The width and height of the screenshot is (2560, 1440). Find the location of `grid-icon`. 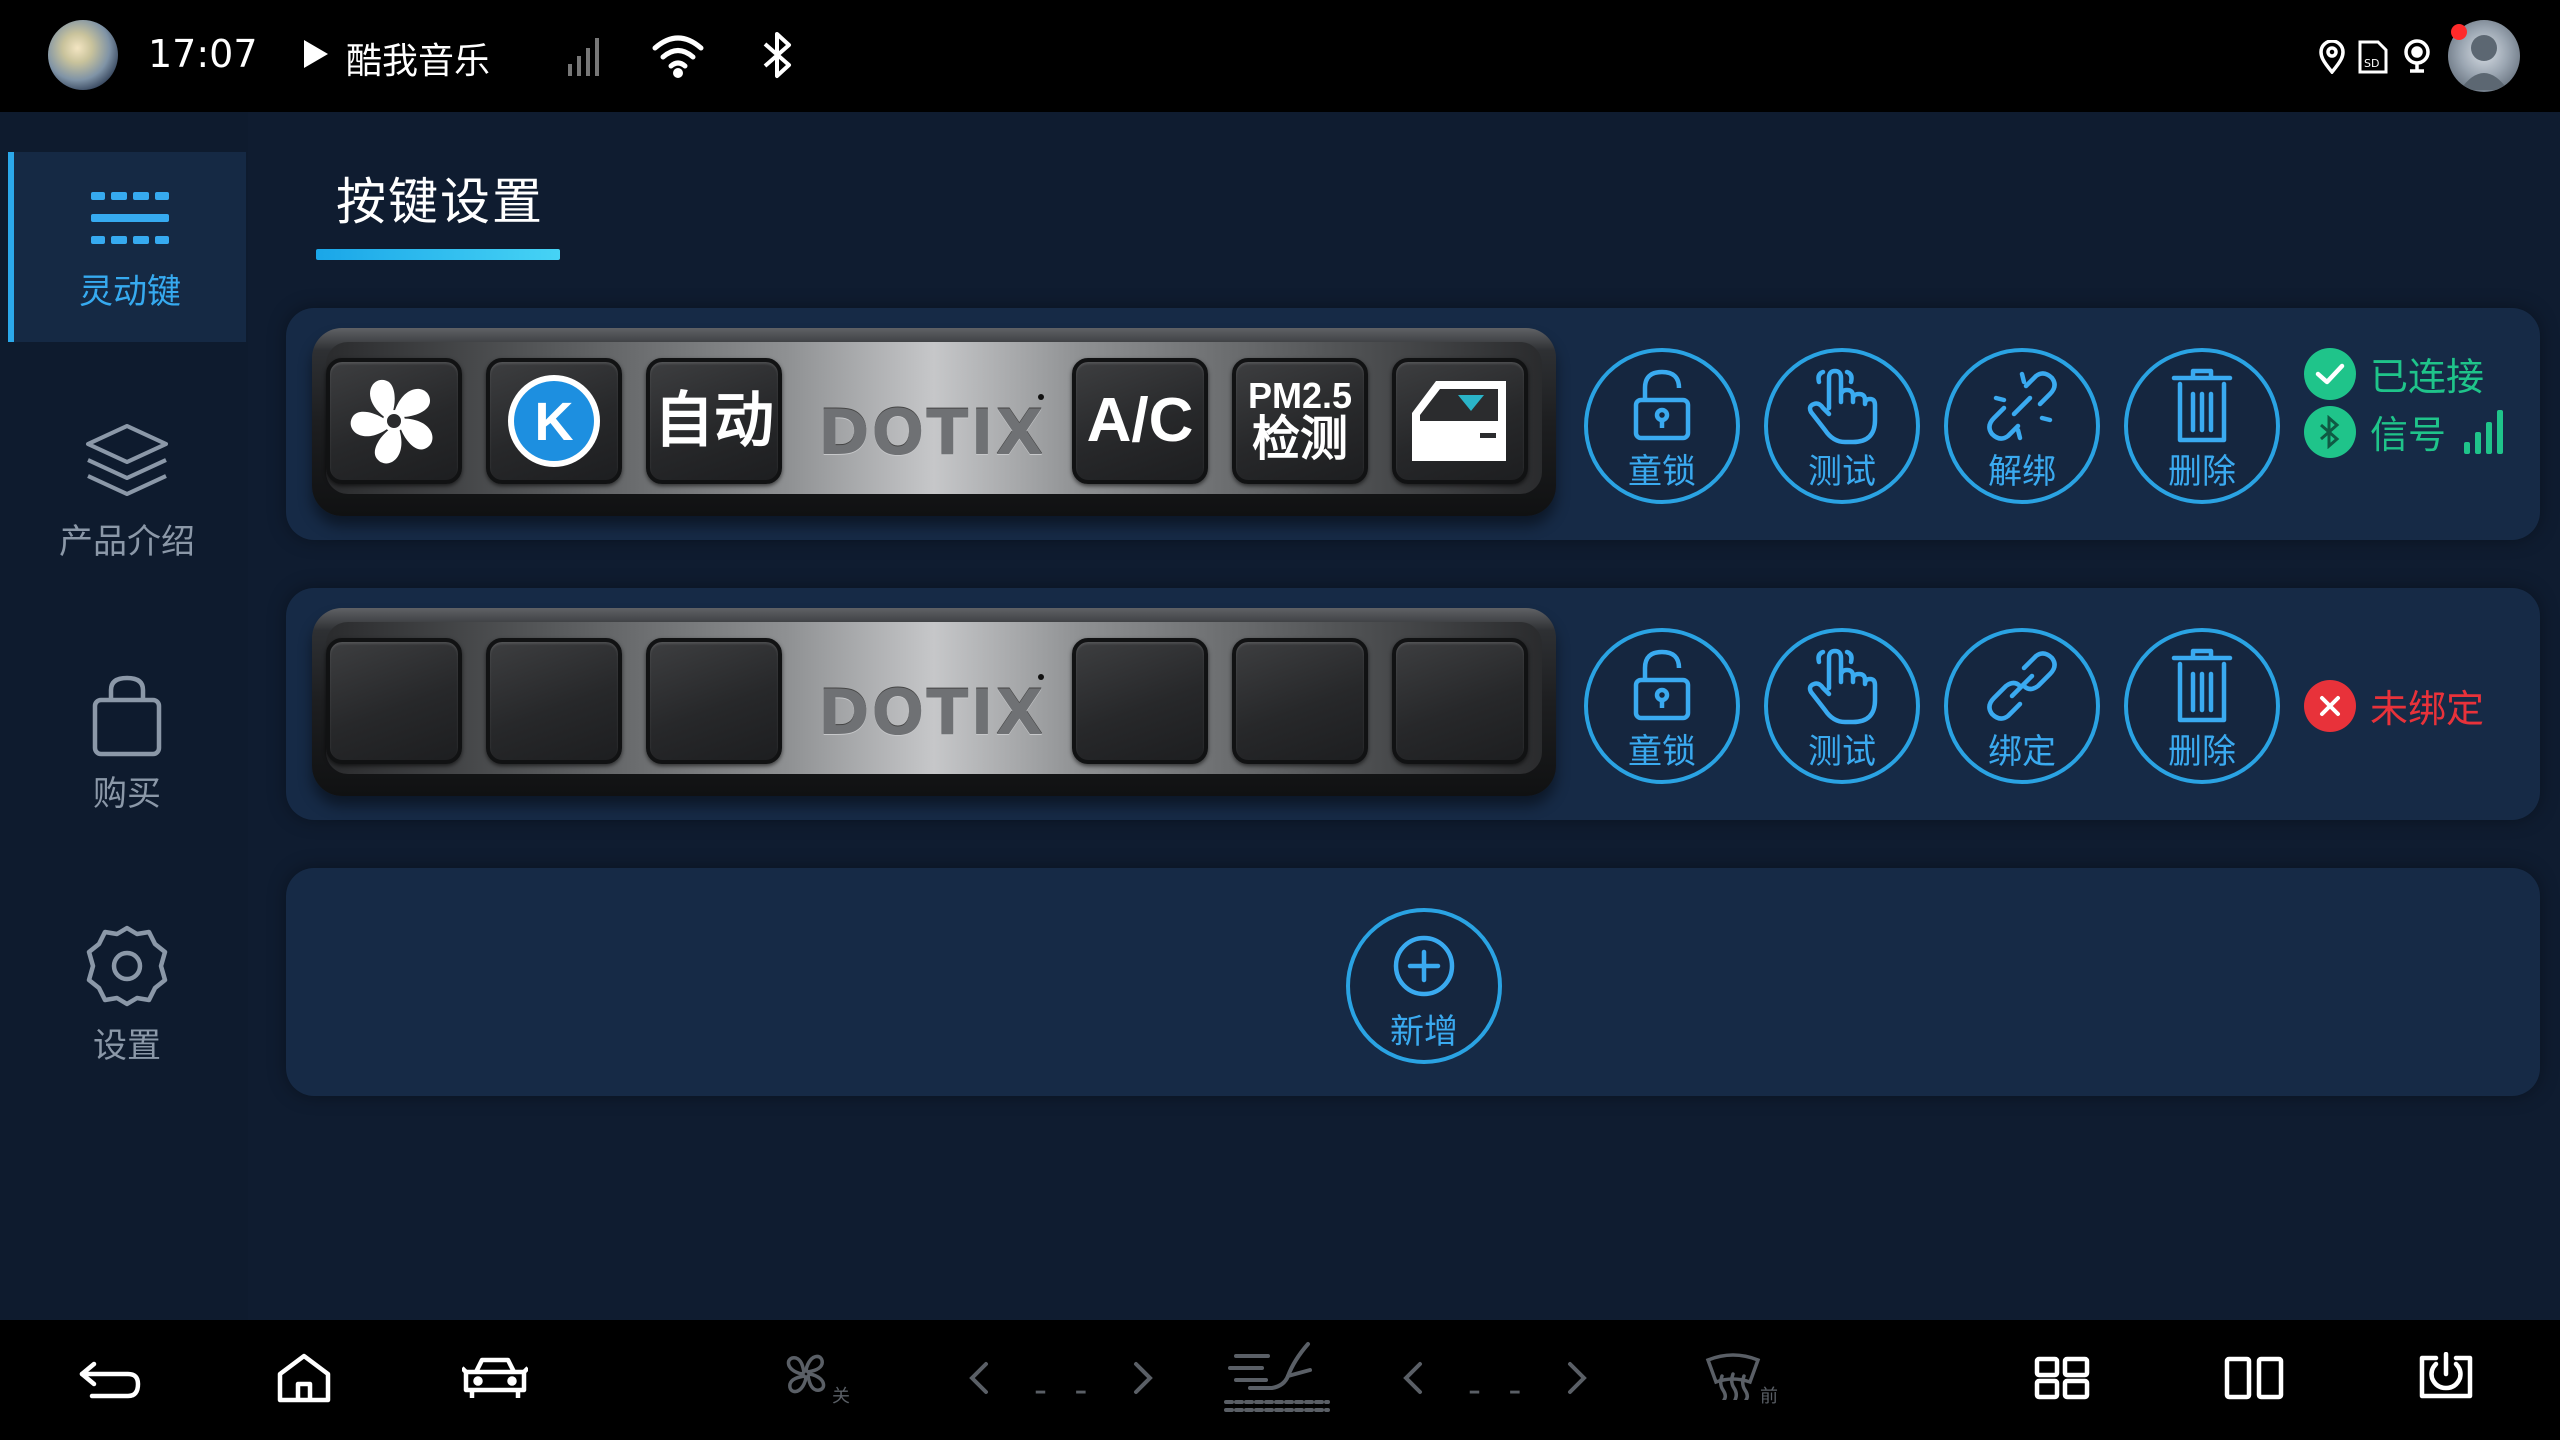

grid-icon is located at coordinates (2062, 1378).